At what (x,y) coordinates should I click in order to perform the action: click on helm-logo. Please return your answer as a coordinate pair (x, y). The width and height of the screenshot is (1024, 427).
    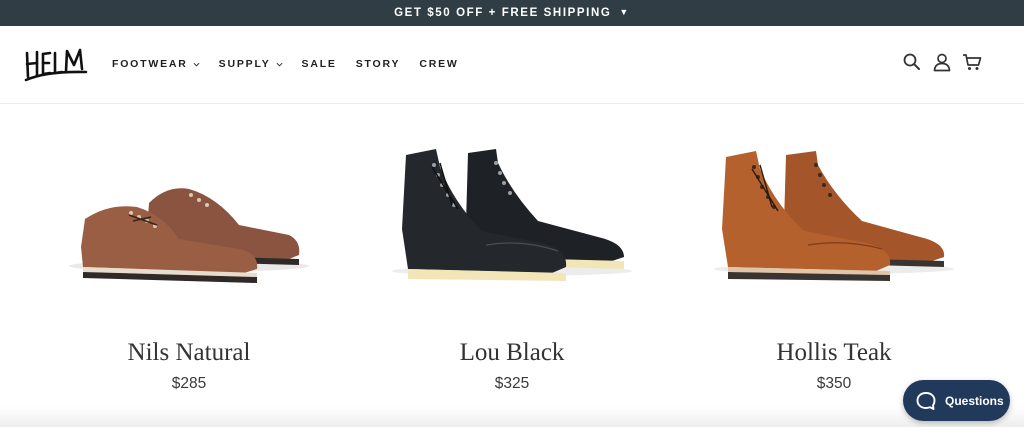
    Looking at the image, I should click on (56, 65).